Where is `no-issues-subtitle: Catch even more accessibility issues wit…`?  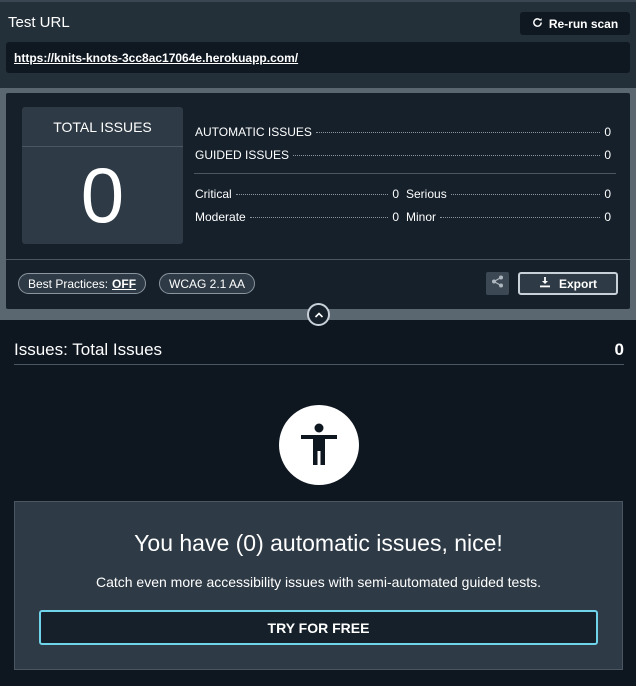 no-issues-subtitle: Catch even more accessibility issues wit… is located at coordinates (318, 582).